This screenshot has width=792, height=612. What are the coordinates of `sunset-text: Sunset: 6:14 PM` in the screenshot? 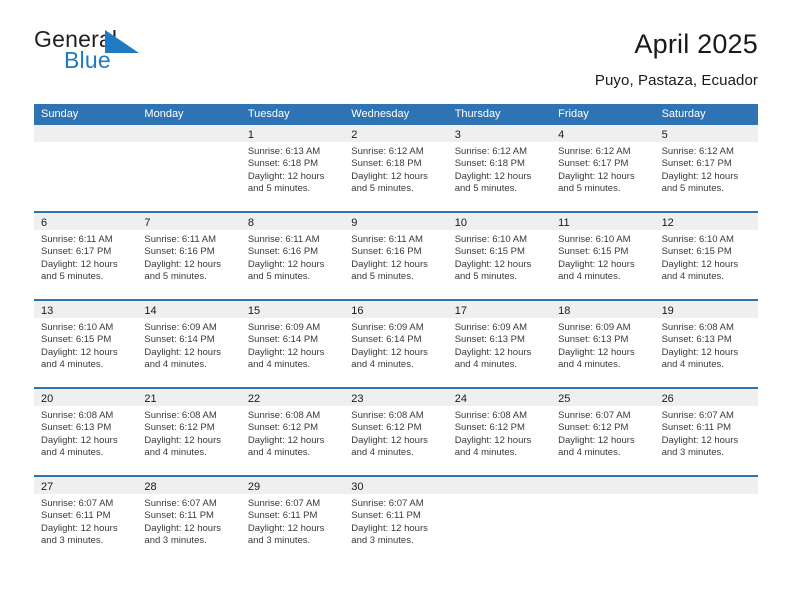 It's located at (179, 340).